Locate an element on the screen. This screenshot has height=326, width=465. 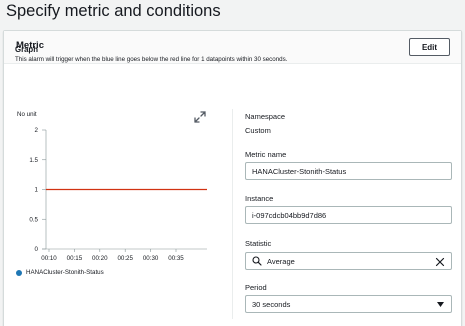
x-tick-label: 00:30 is located at coordinates (151, 258).